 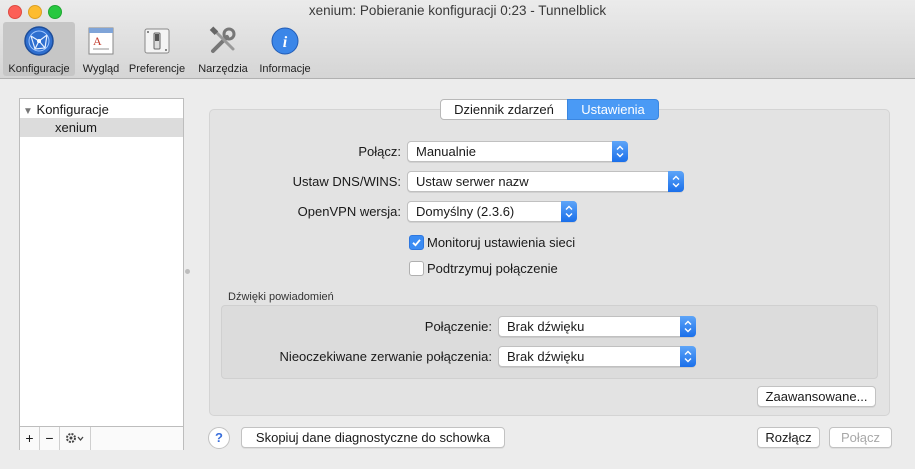 What do you see at coordinates (492, 268) in the screenshot?
I see `keep-connection-label: Podtrzymuj połączenie` at bounding box center [492, 268].